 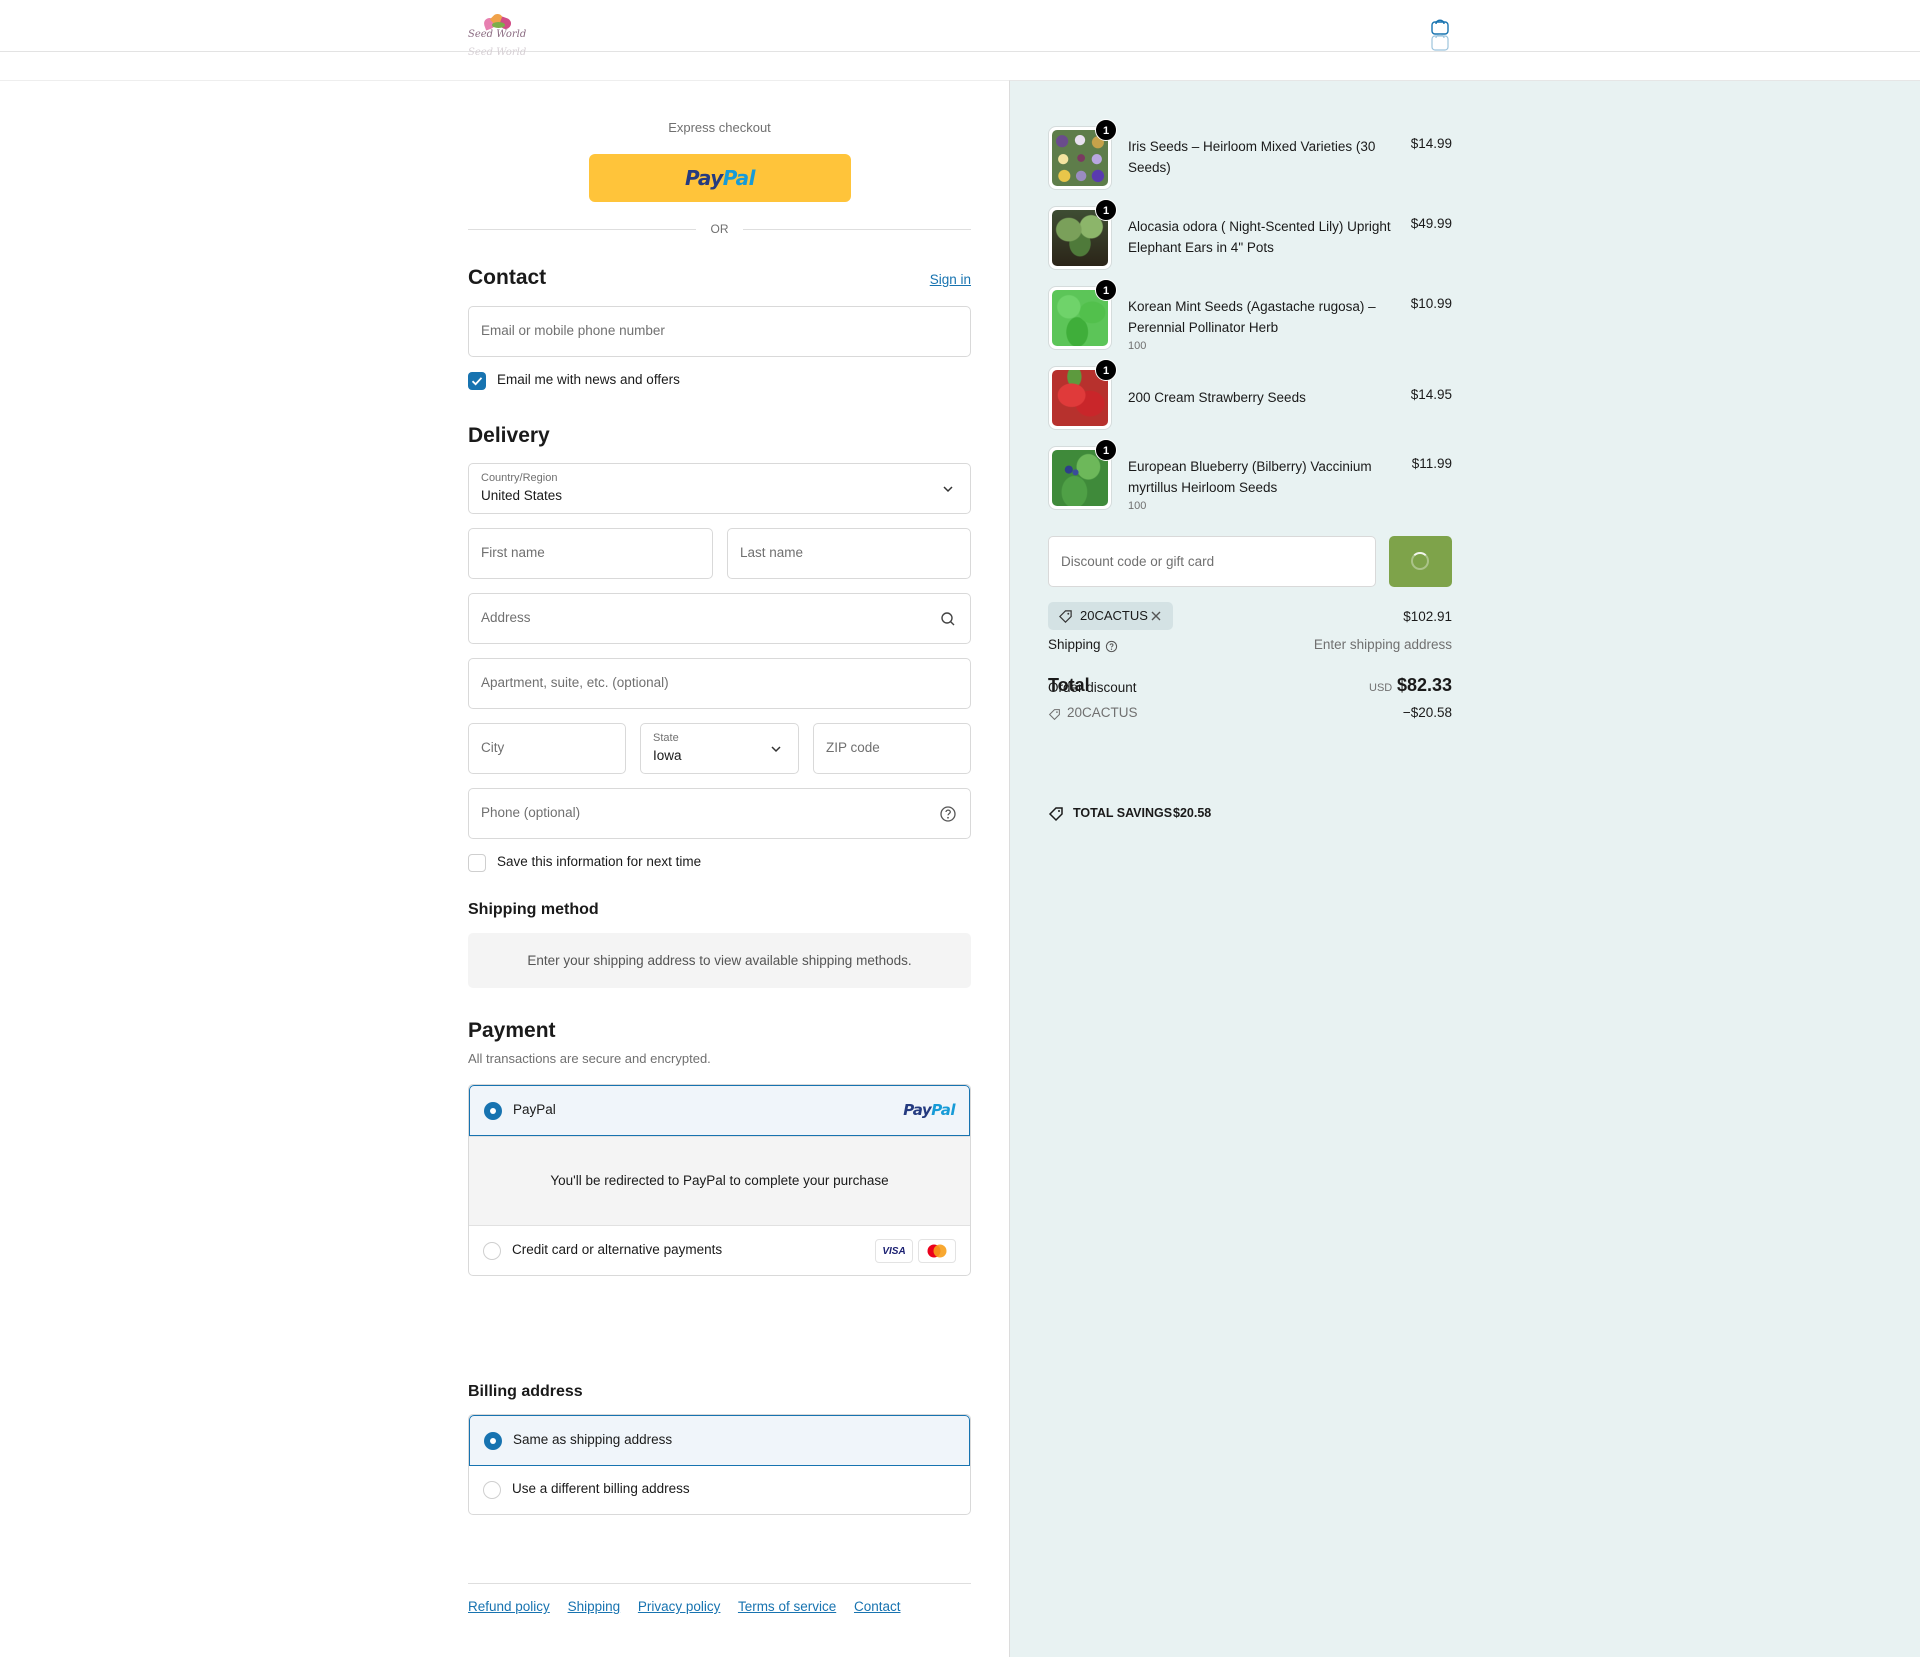 I want to click on discount-code-field: Discount code or gift card, so click(x=1212, y=561).